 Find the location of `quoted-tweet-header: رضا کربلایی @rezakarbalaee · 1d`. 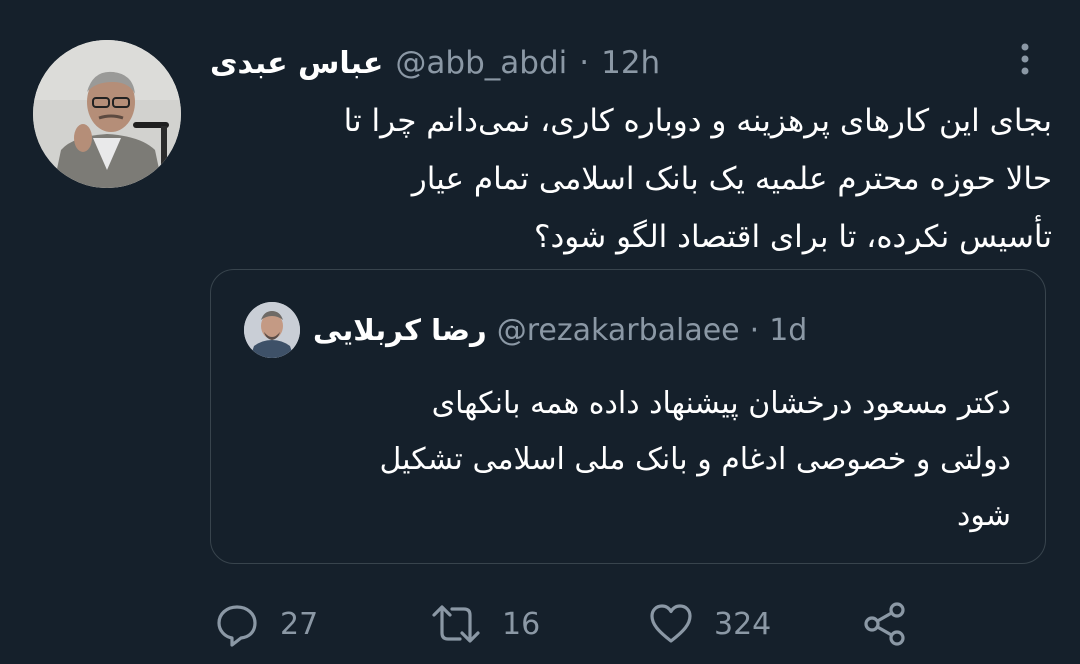

quoted-tweet-header: رضا کربلایی @rezakarbalaee · 1d is located at coordinates (560, 330).